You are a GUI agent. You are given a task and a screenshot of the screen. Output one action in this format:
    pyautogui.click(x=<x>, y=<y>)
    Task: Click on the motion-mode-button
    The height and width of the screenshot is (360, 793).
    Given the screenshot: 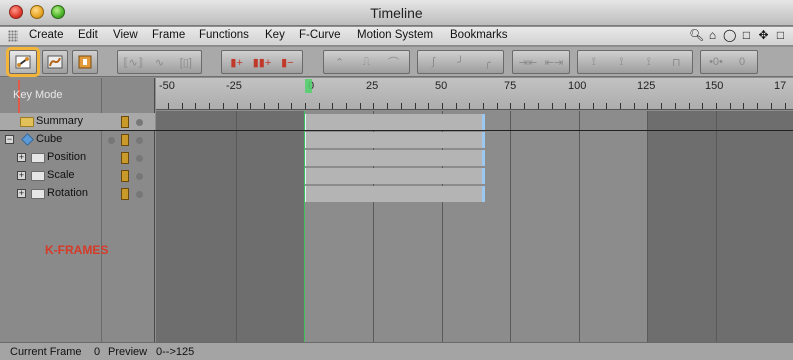 What is the action you would take?
    pyautogui.click(x=85, y=62)
    